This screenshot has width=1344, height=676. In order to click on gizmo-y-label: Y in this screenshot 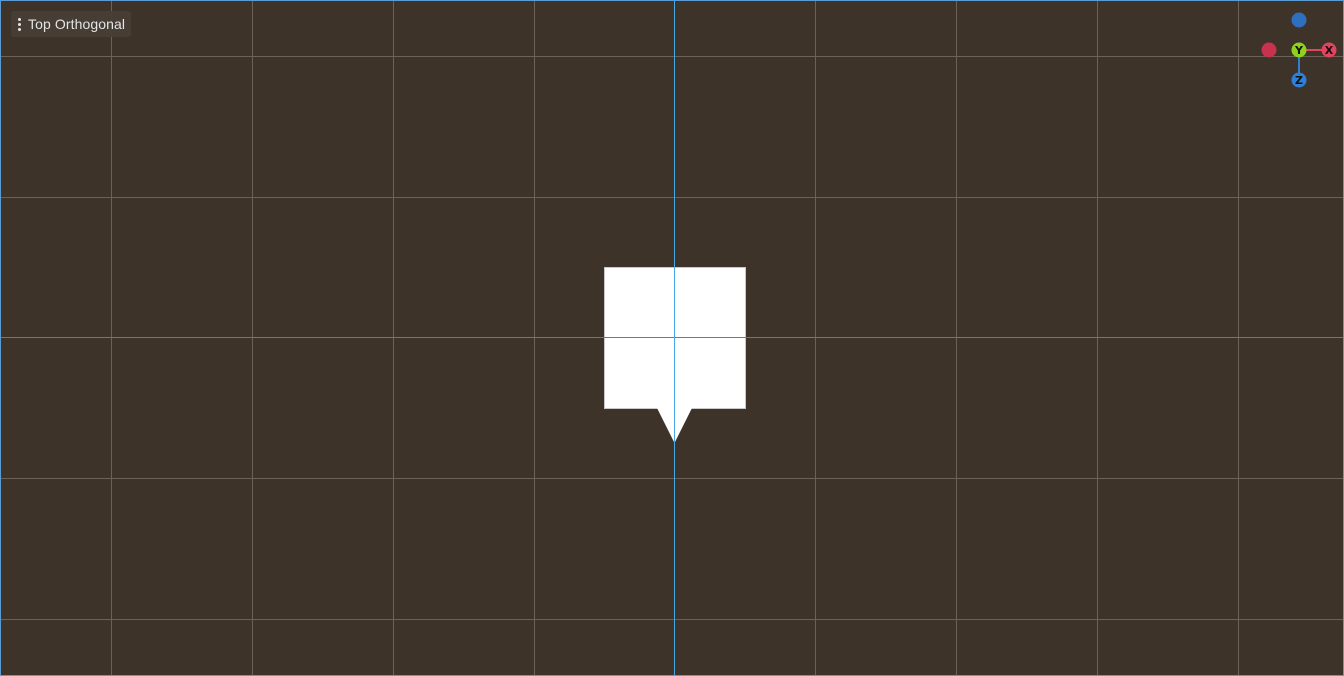, I will do `click(1299, 50)`.